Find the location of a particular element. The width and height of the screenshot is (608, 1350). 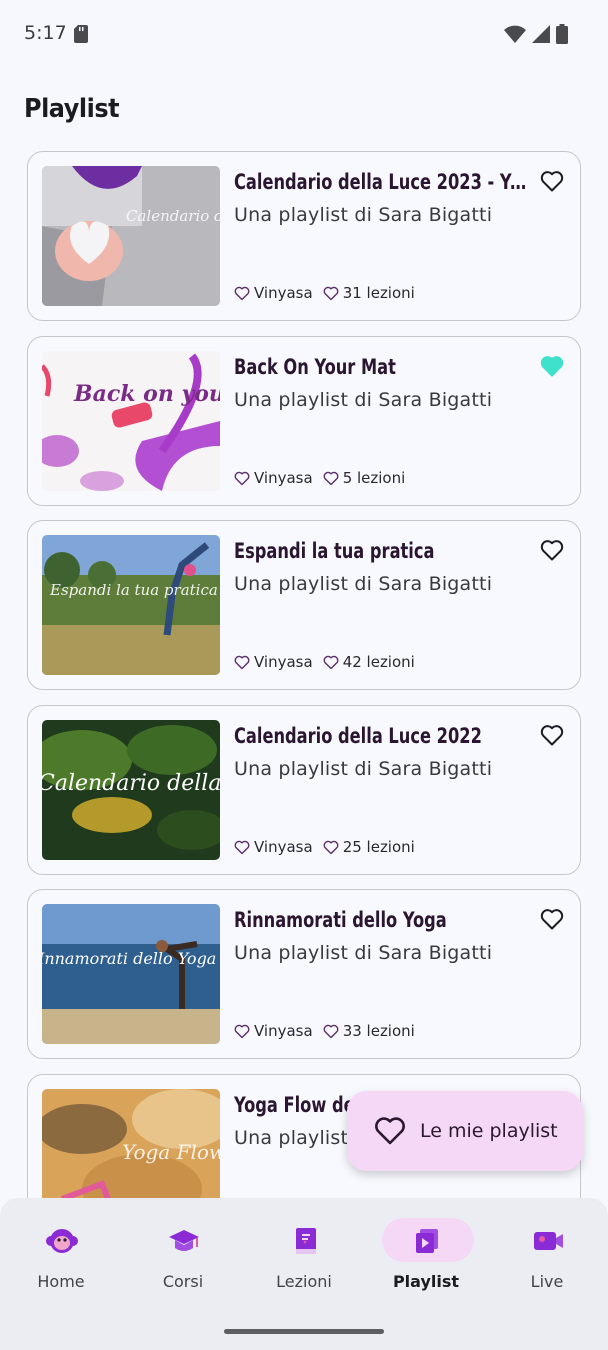

gesture-home-bar is located at coordinates (304, 1331).